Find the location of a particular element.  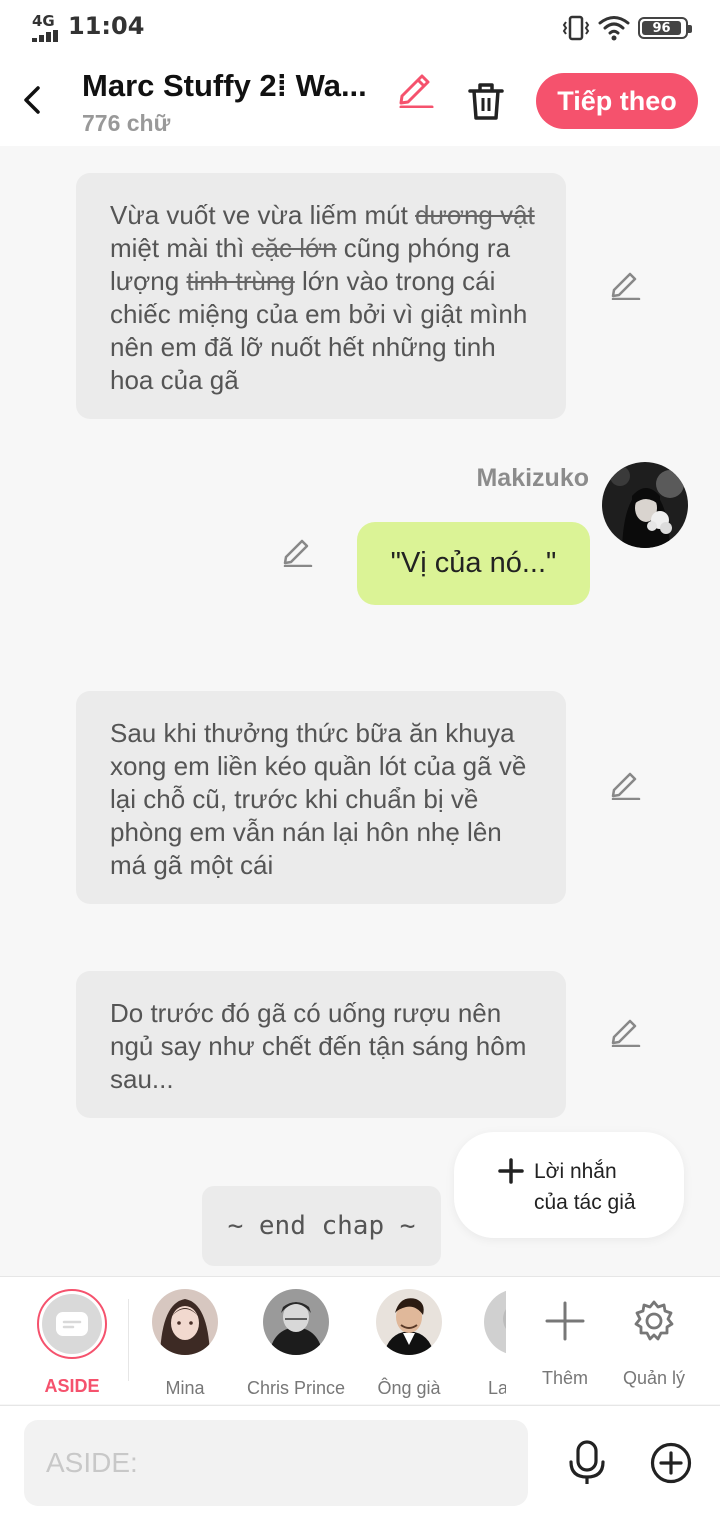

author-note-line2: của tác giả is located at coordinates (585, 1202).